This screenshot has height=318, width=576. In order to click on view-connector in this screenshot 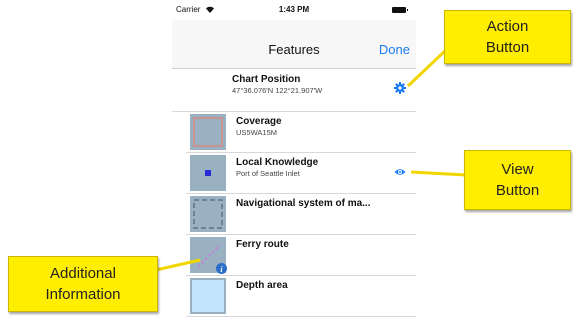, I will do `click(438, 173)`.